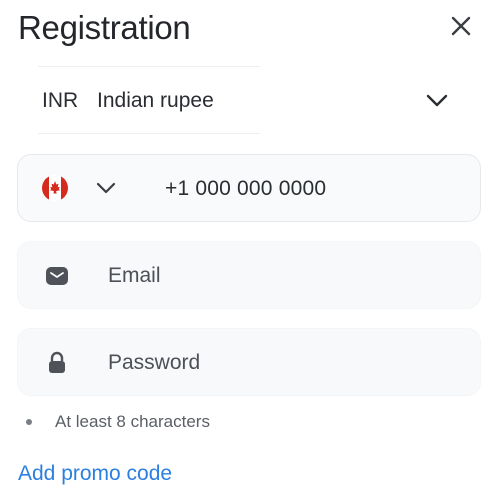 The image size is (500, 500). I want to click on envelope-icon, so click(57, 276).